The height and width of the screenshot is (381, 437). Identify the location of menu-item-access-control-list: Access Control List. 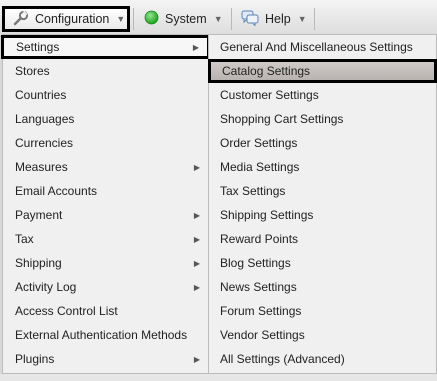
(105, 311).